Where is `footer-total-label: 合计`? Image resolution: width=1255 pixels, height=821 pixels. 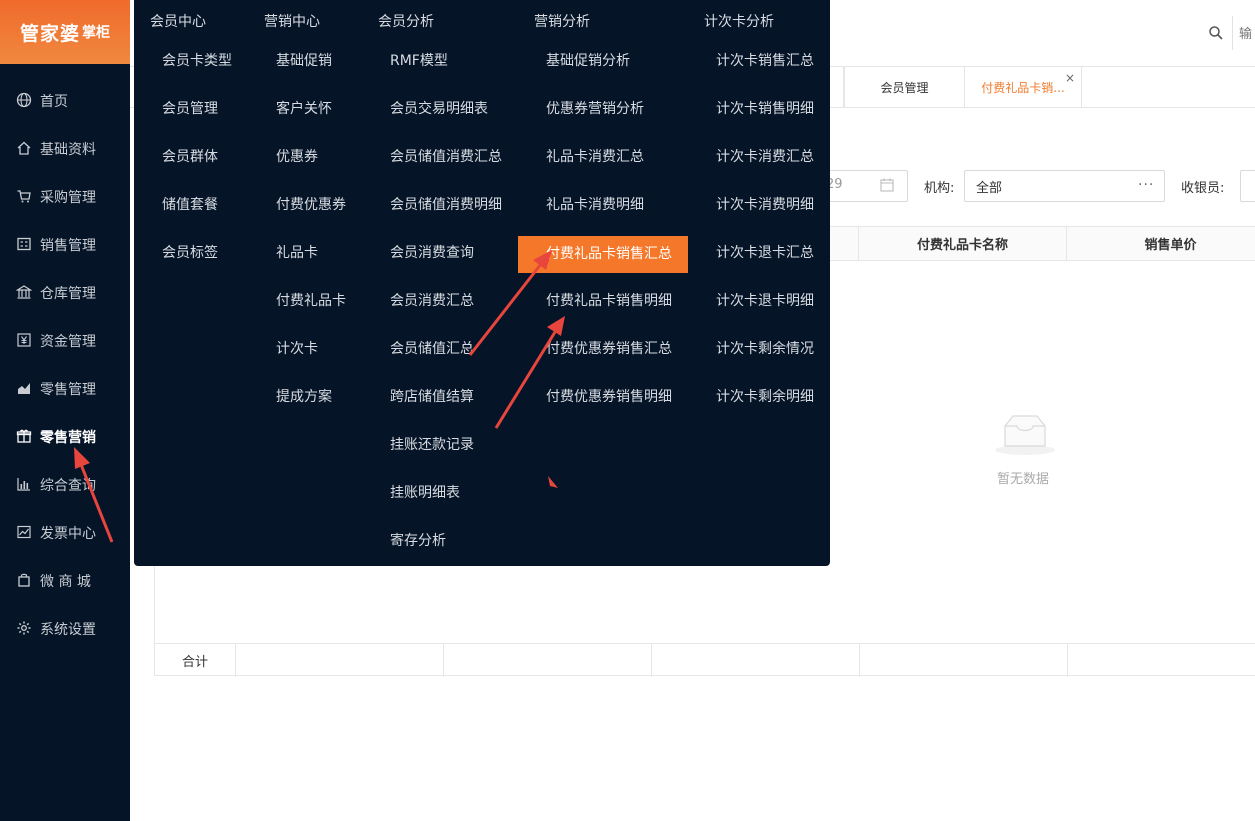 footer-total-label: 合计 is located at coordinates (194, 662).